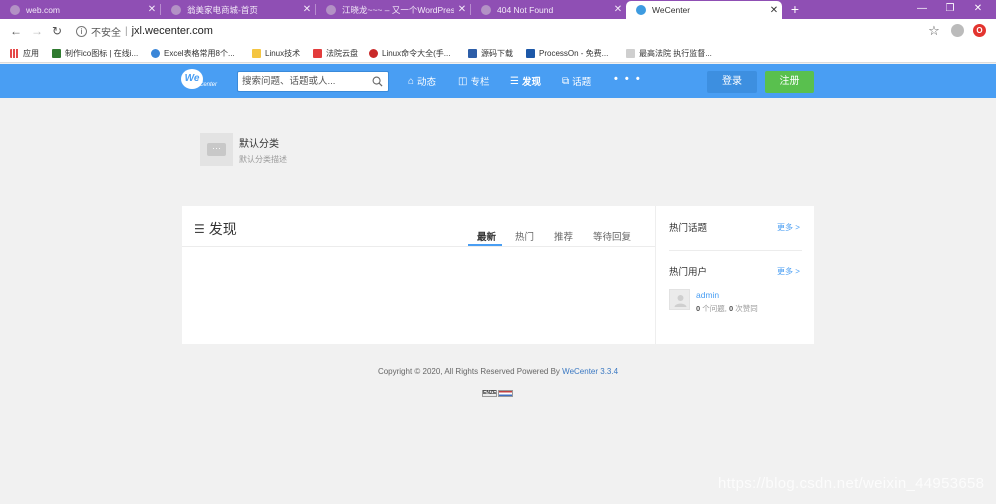 The height and width of the screenshot is (504, 996). What do you see at coordinates (489, 393) in the screenshot?
I see `english-flag-icon: ENZE` at bounding box center [489, 393].